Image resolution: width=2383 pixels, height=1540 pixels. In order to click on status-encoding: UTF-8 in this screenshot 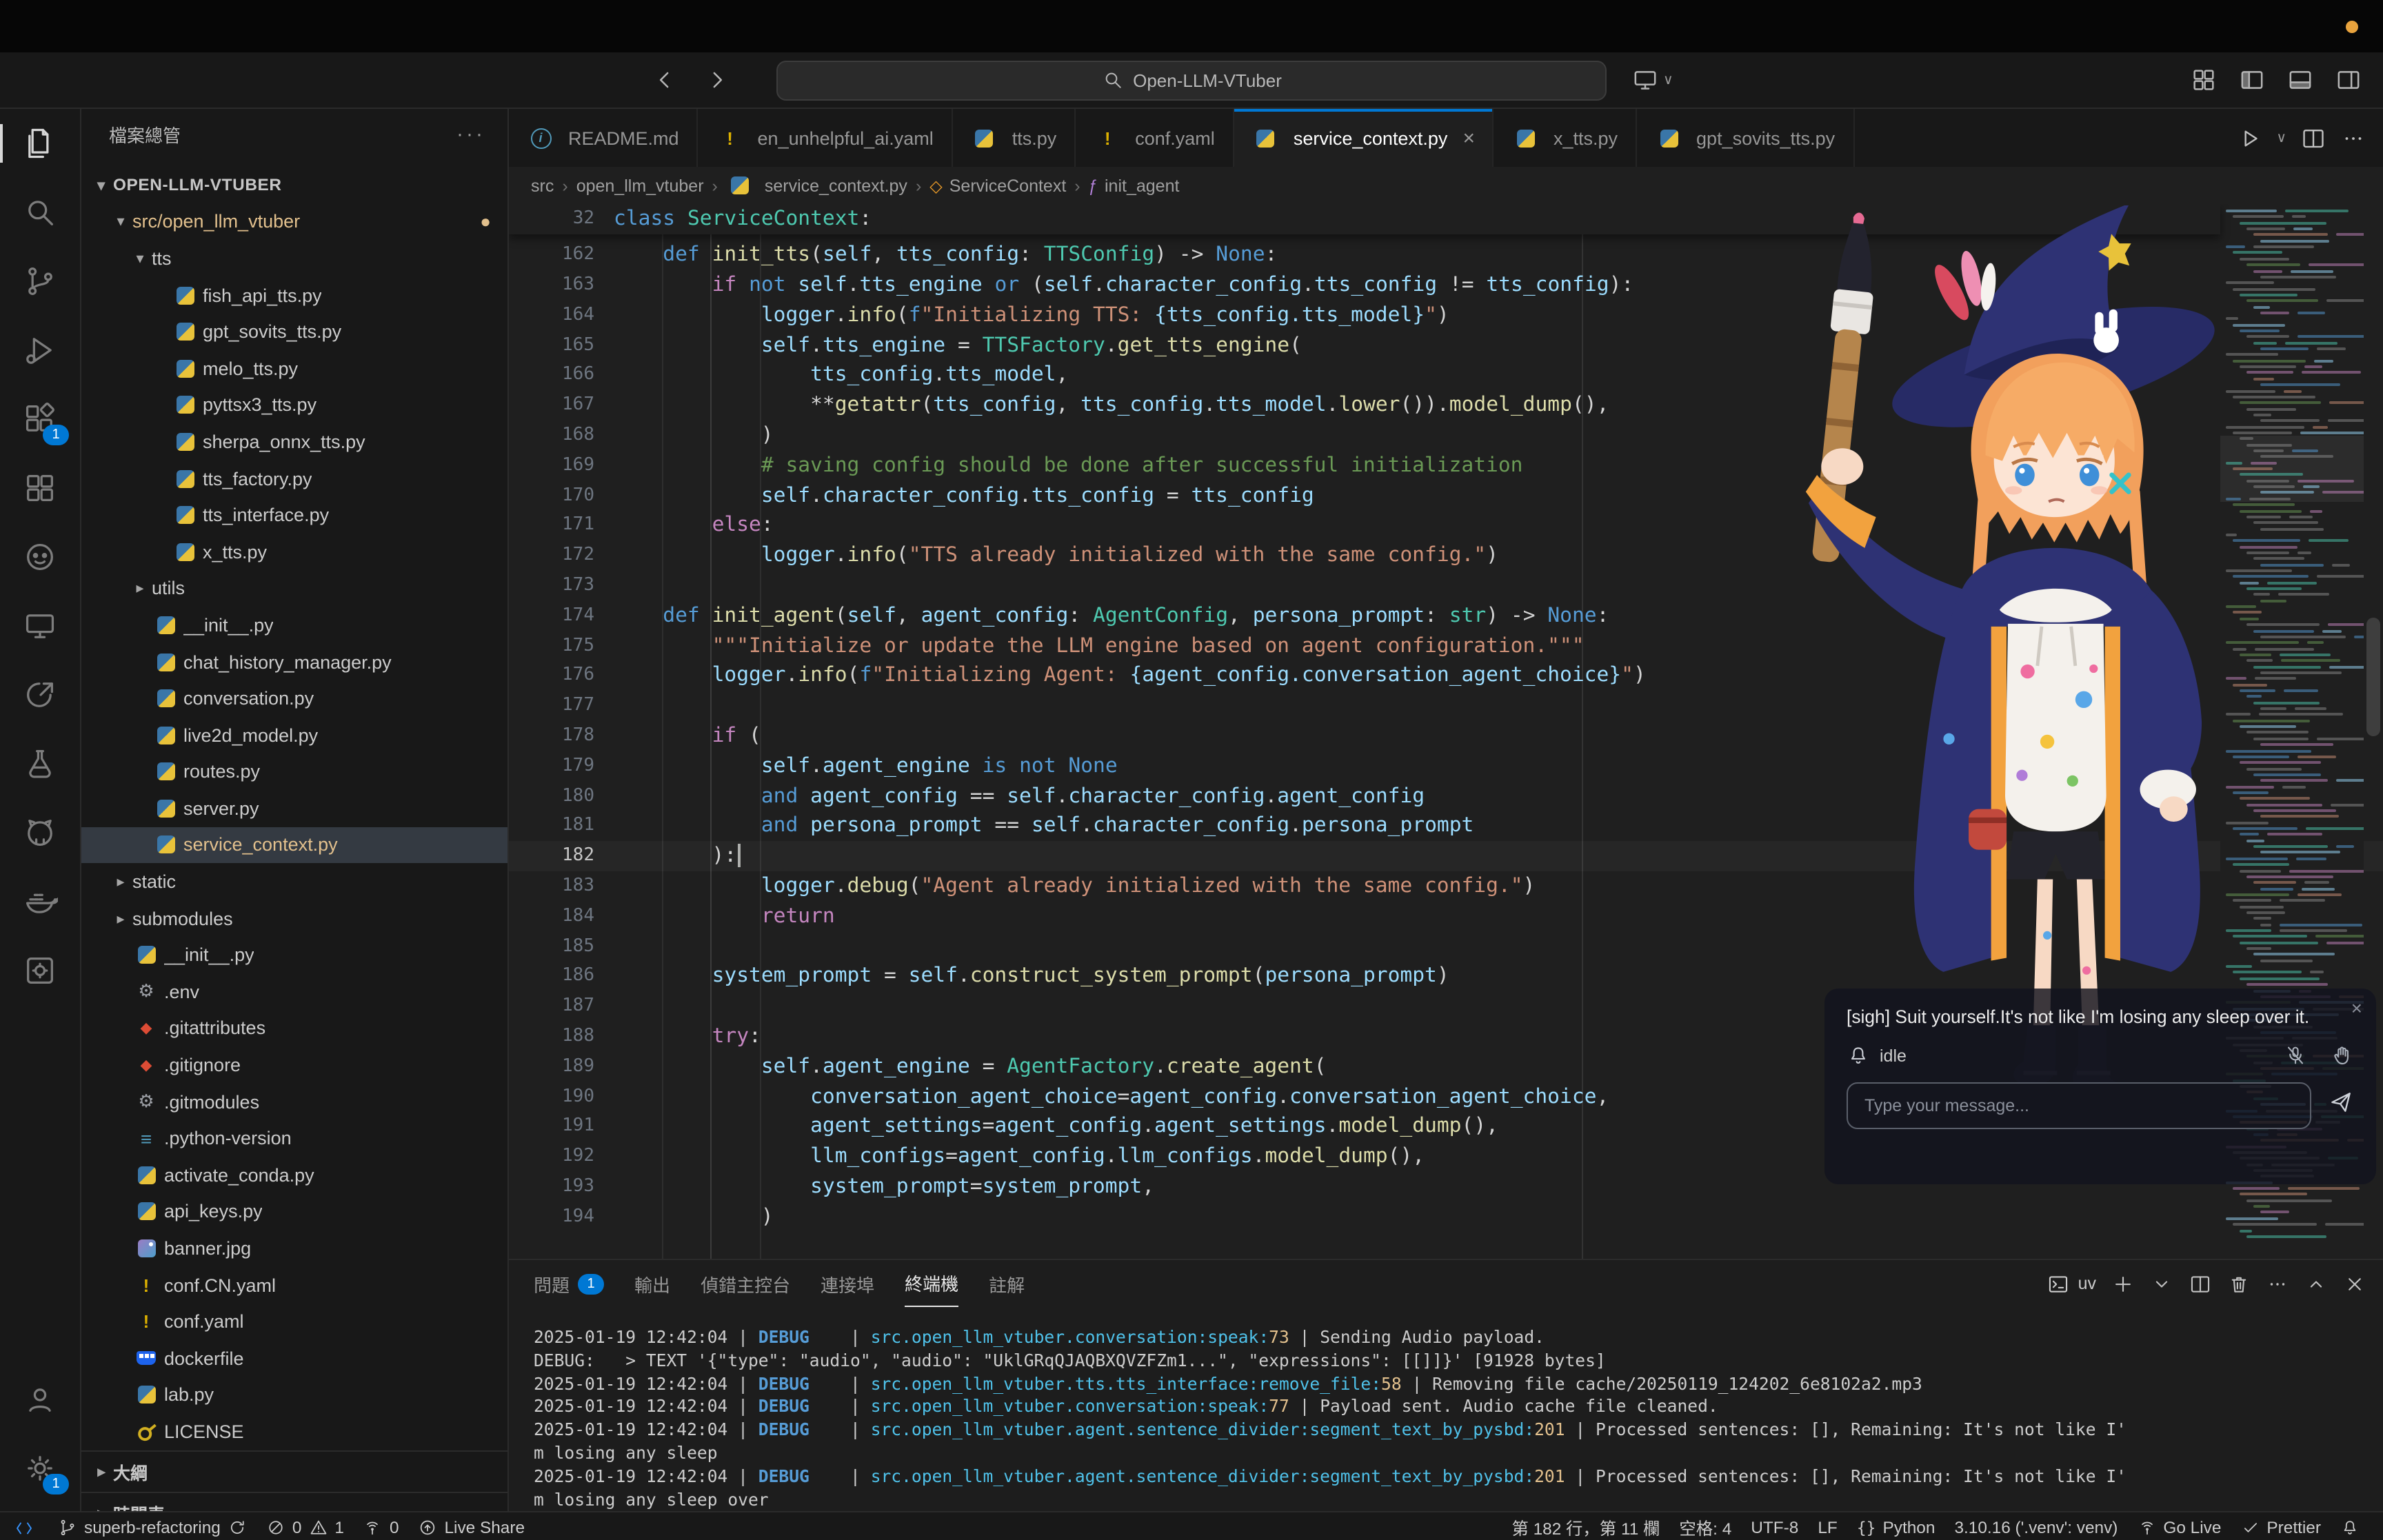, I will do `click(1774, 1526)`.